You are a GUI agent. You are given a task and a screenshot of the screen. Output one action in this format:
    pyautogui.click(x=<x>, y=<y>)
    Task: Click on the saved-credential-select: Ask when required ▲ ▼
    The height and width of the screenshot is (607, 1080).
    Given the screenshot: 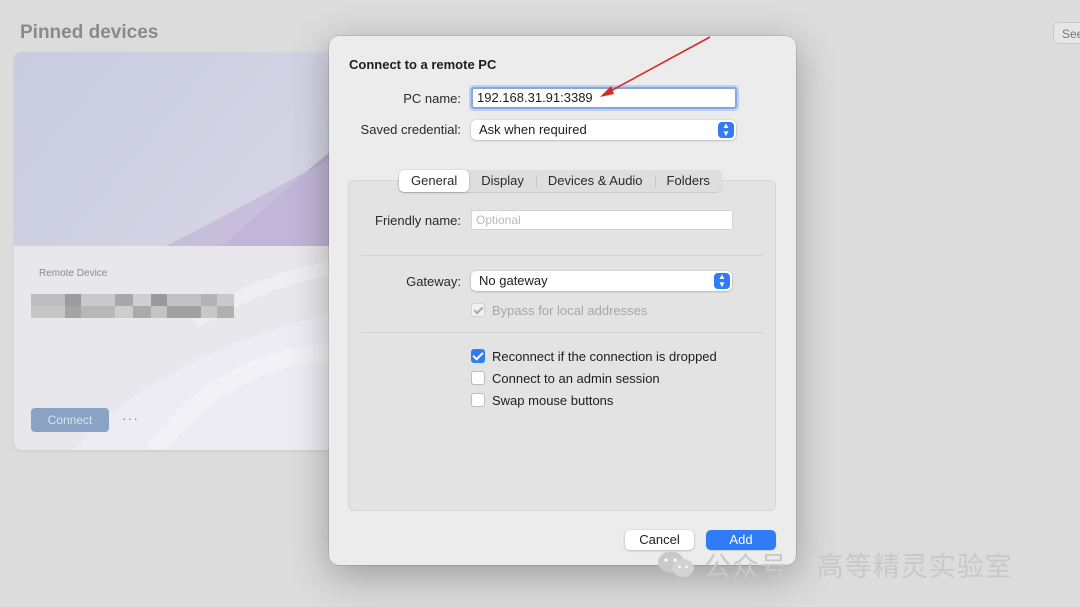 What is the action you would take?
    pyautogui.click(x=603, y=130)
    